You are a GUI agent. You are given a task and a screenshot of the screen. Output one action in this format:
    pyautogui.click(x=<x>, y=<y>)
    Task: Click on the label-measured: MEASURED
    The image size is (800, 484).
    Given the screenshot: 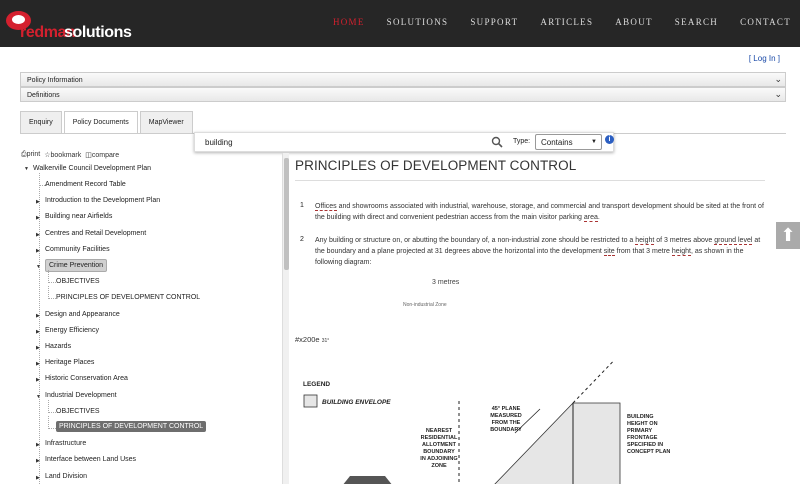 What is the action you would take?
    pyautogui.click(x=506, y=416)
    